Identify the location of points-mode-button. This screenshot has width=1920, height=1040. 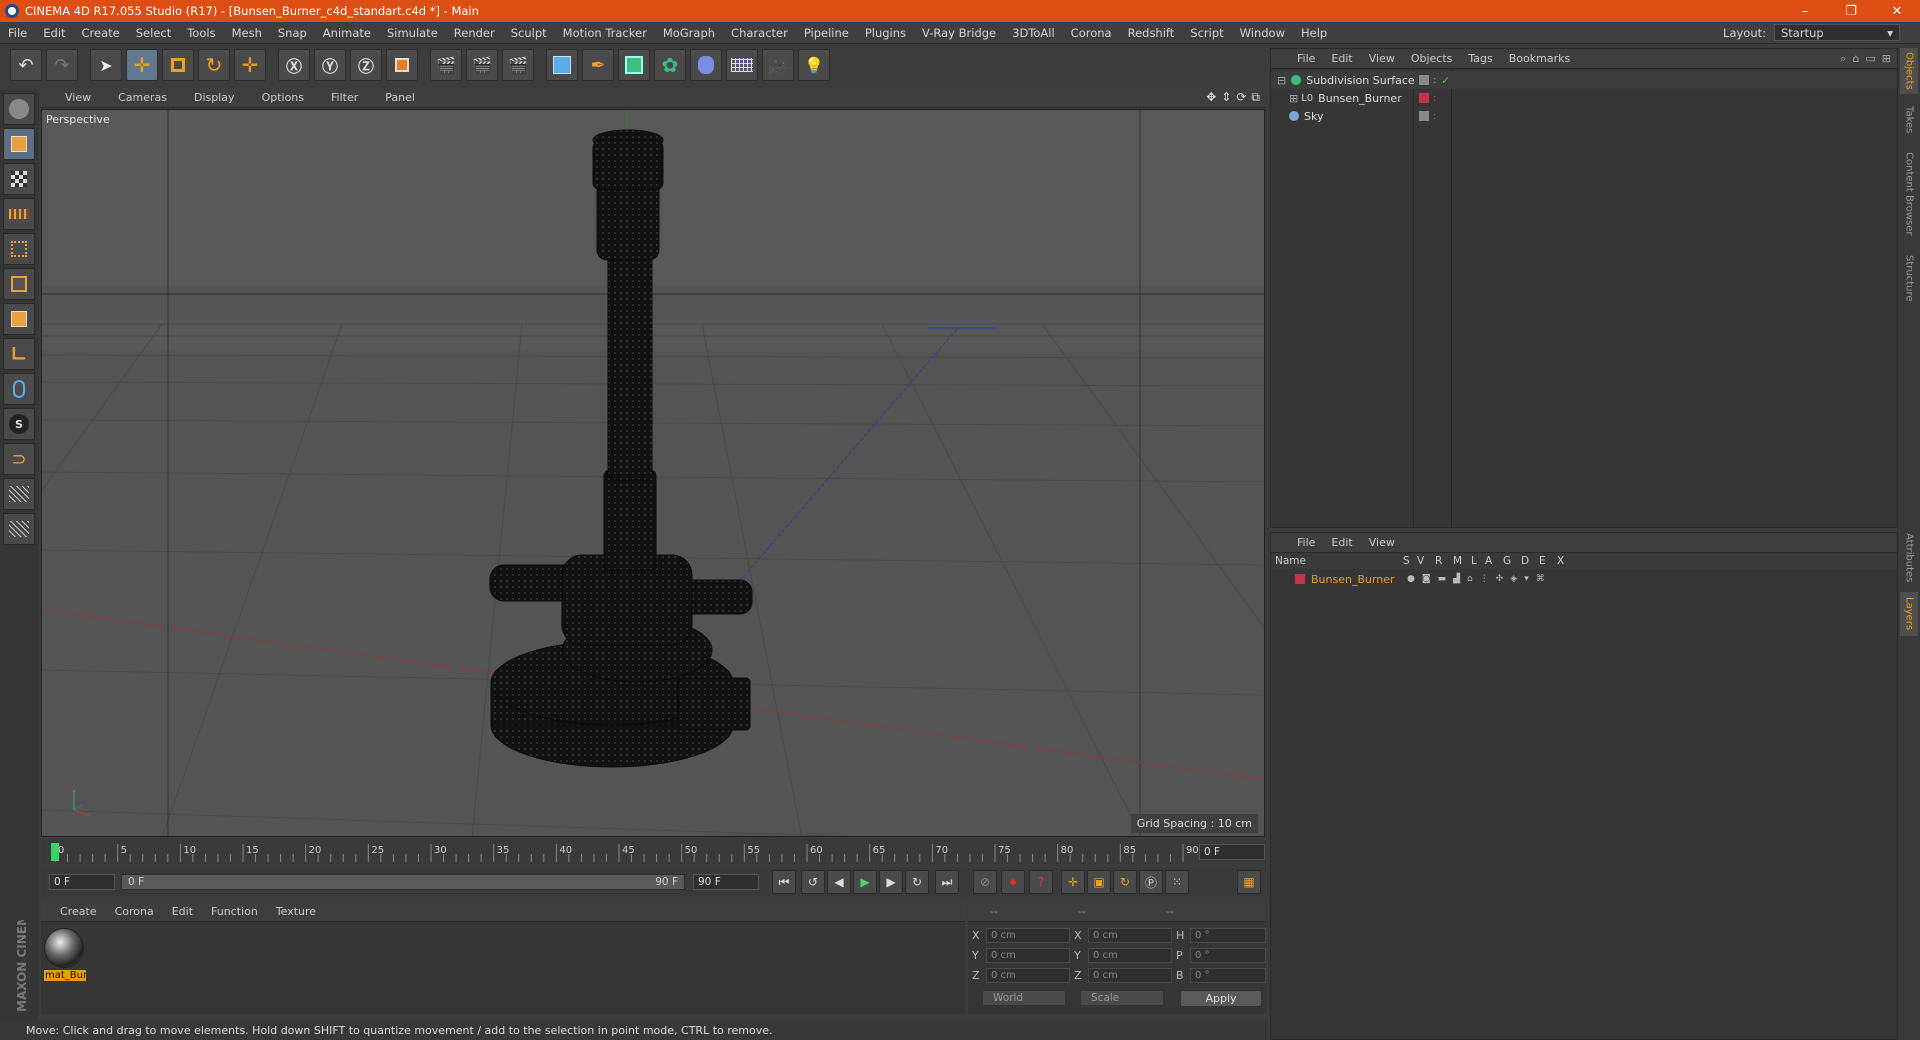
(19, 249).